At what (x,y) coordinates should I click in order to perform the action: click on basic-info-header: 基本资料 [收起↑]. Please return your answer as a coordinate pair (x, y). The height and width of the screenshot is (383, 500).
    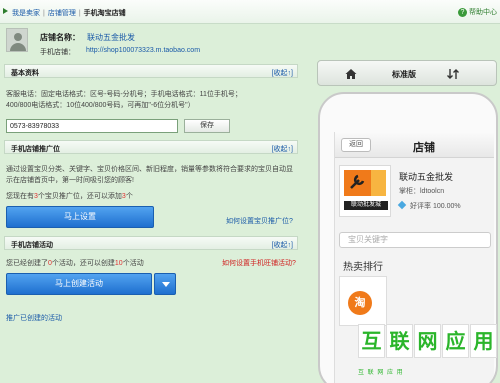
    Looking at the image, I should click on (151, 71).